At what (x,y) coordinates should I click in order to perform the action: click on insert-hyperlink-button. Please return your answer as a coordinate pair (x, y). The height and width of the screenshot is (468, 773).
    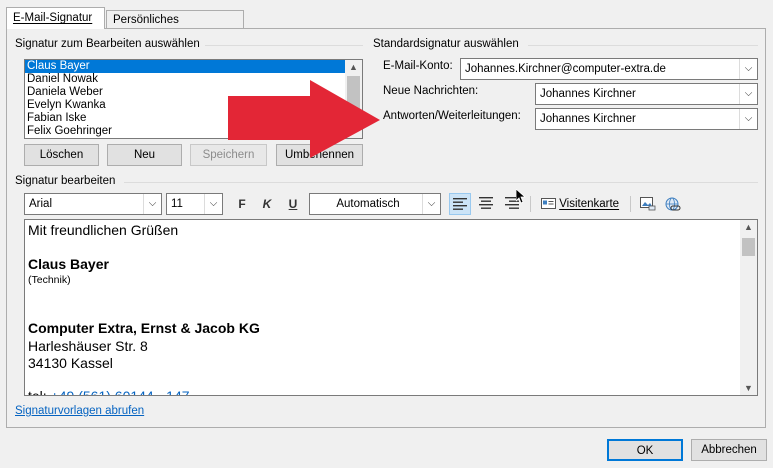
    Looking at the image, I should click on (673, 204).